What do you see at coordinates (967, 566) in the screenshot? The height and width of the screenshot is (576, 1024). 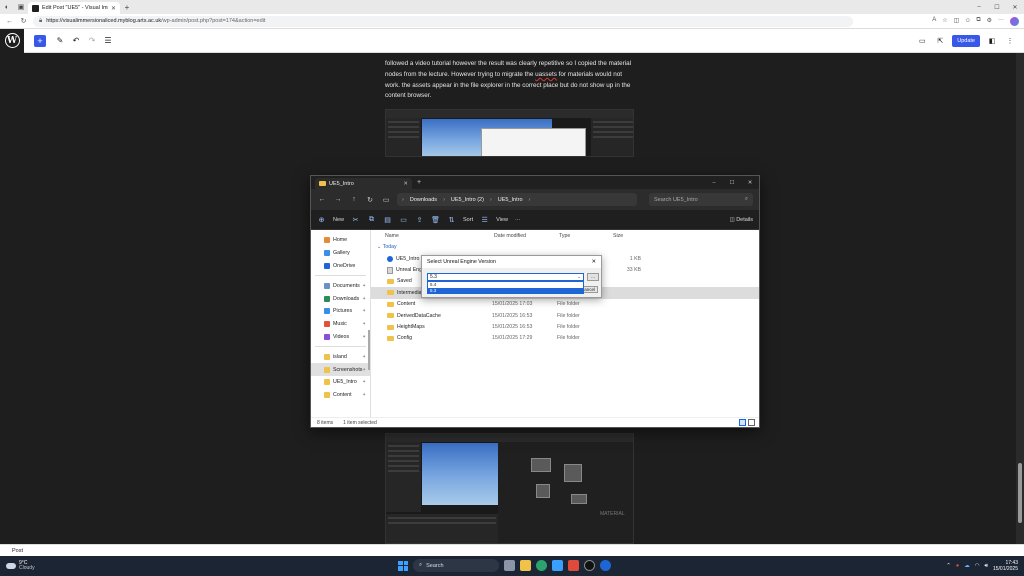 I see `onedrive-icon: ☁` at bounding box center [967, 566].